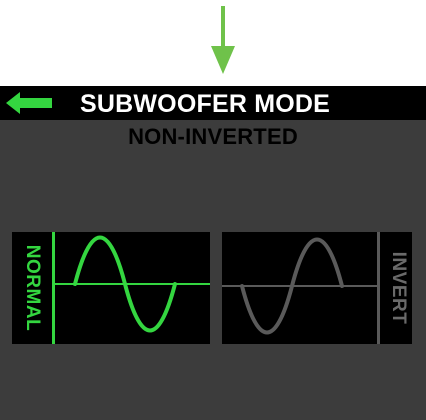 The image size is (426, 420). Describe the element at coordinates (213, 136) in the screenshot. I see `current-mode-label: NON-INVERTED` at that location.